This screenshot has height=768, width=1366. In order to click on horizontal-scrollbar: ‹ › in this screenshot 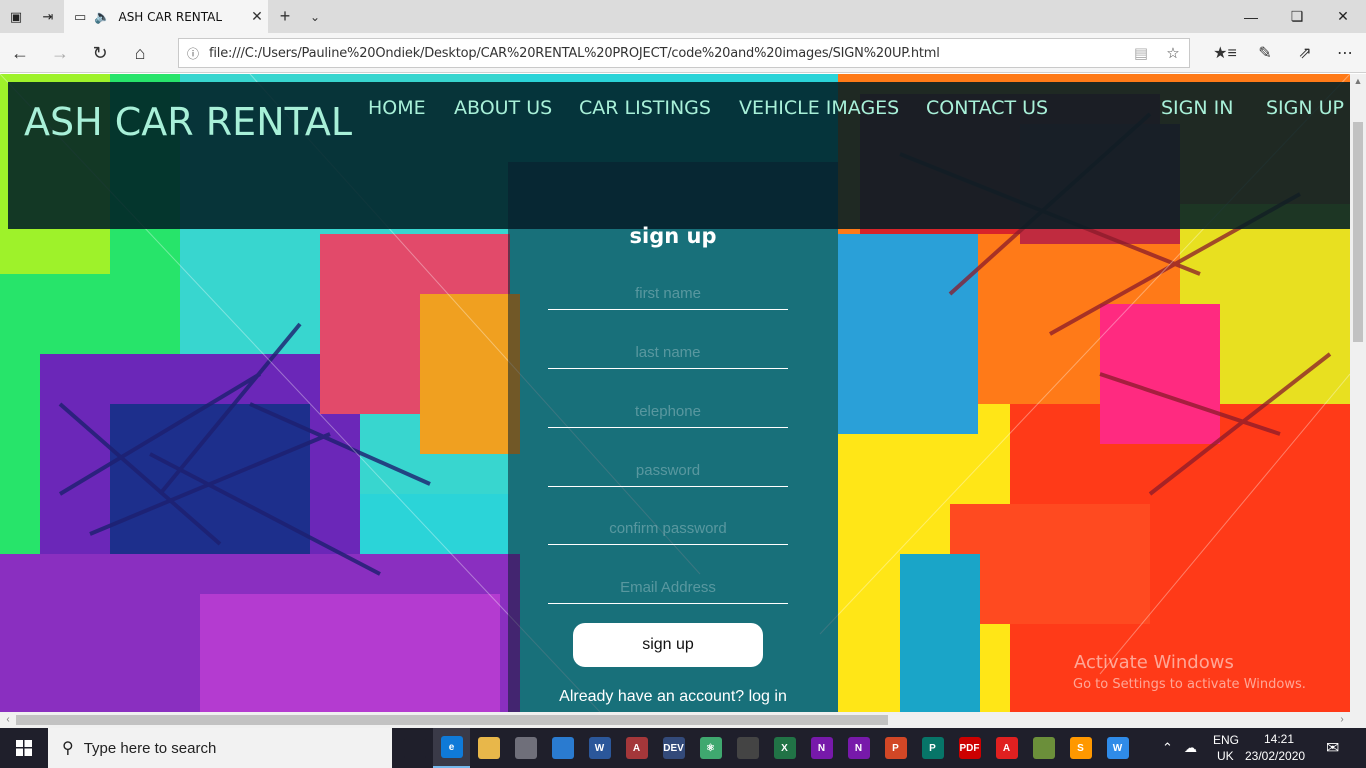, I will do `click(683, 720)`.